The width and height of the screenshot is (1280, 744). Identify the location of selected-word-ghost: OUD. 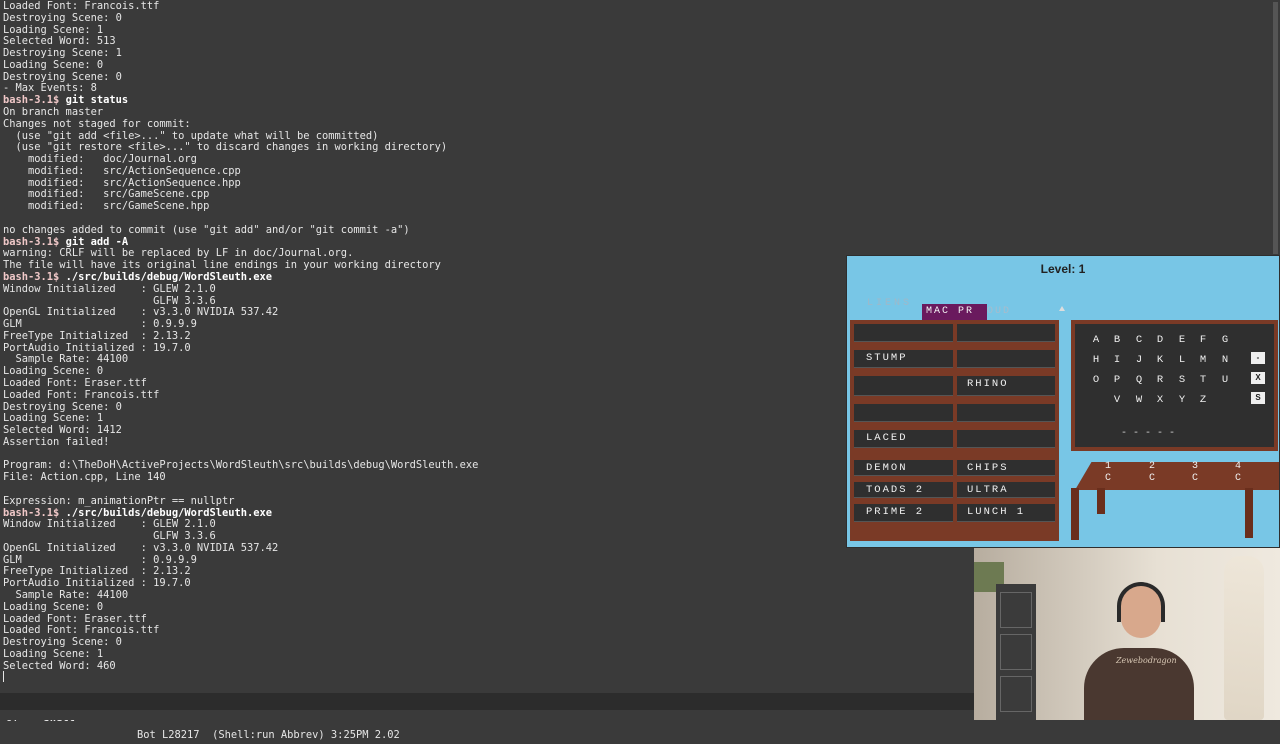
(999, 311).